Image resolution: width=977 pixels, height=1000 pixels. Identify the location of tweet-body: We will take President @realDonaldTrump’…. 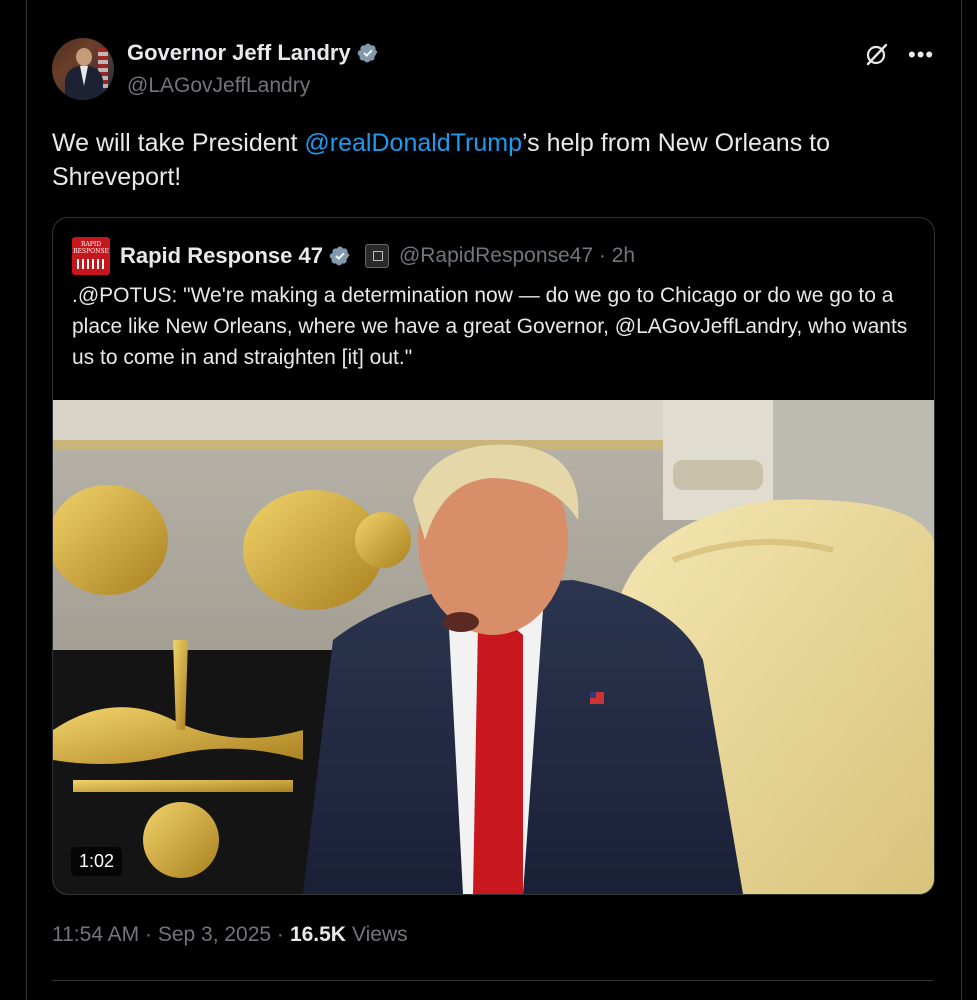
(492, 160).